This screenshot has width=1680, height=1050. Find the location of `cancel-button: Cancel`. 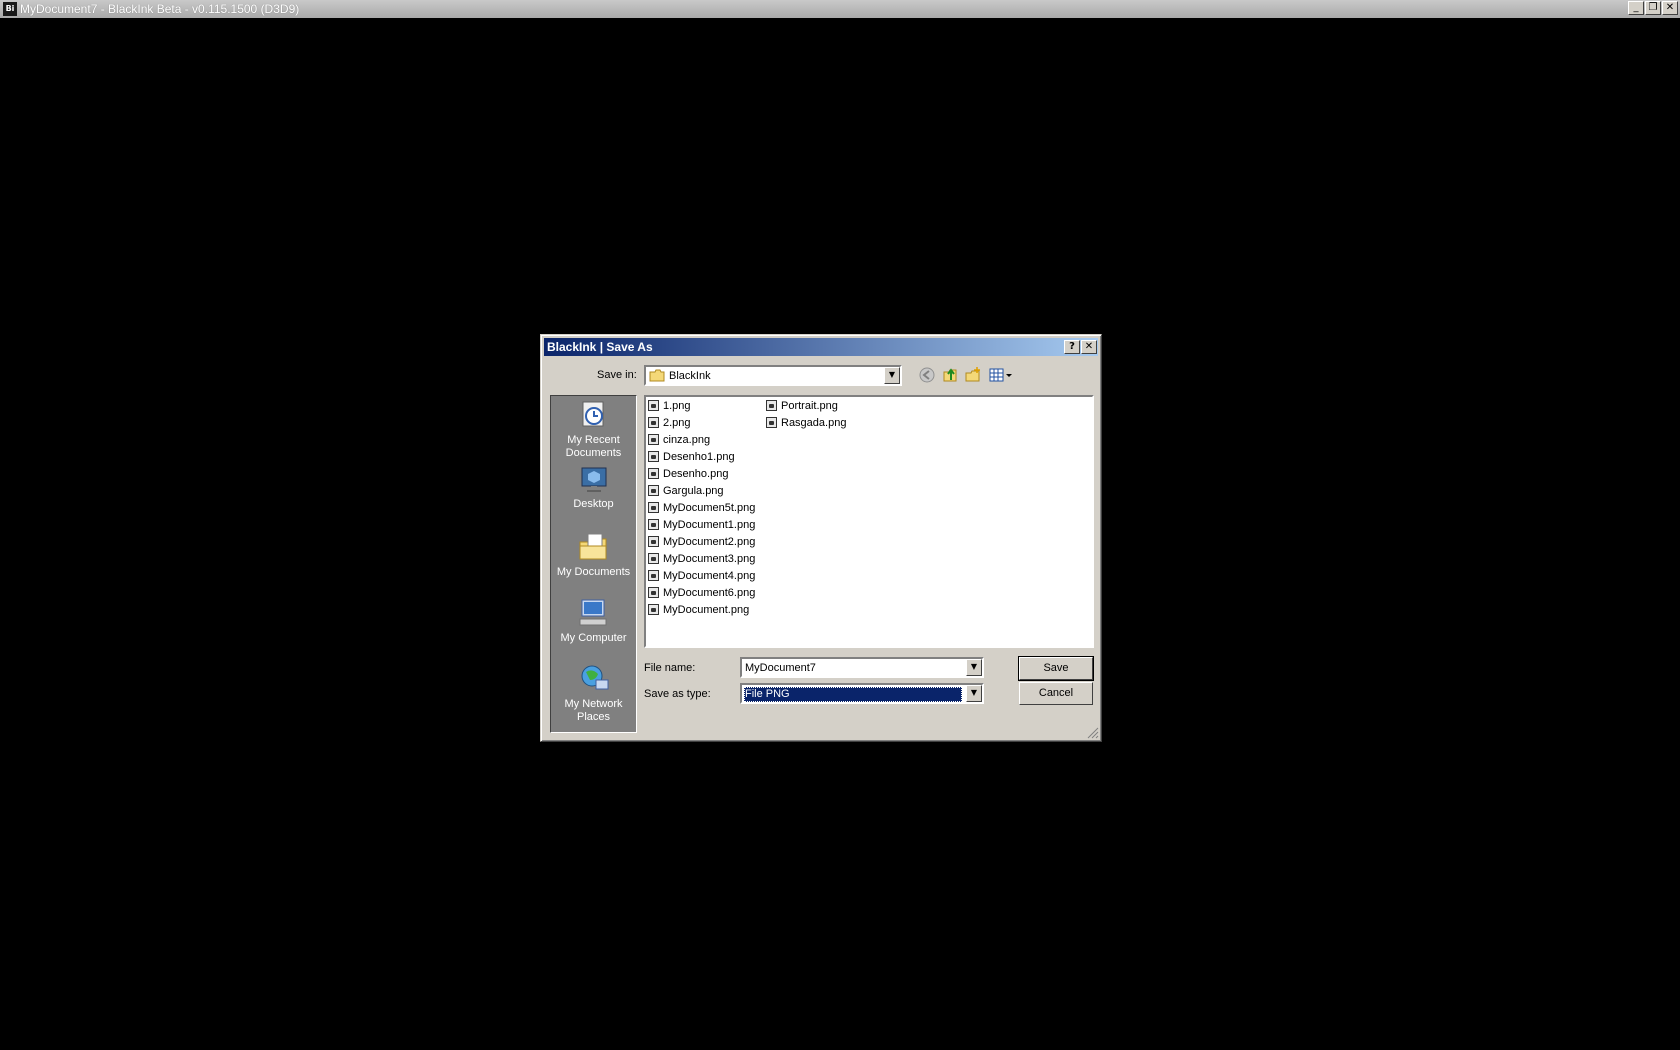

cancel-button: Cancel is located at coordinates (1056, 693).